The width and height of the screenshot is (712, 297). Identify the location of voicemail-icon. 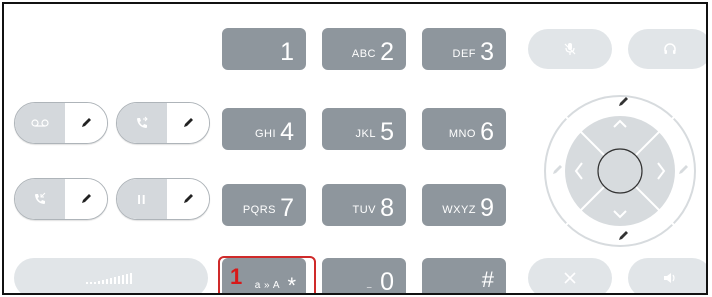
(40, 123).